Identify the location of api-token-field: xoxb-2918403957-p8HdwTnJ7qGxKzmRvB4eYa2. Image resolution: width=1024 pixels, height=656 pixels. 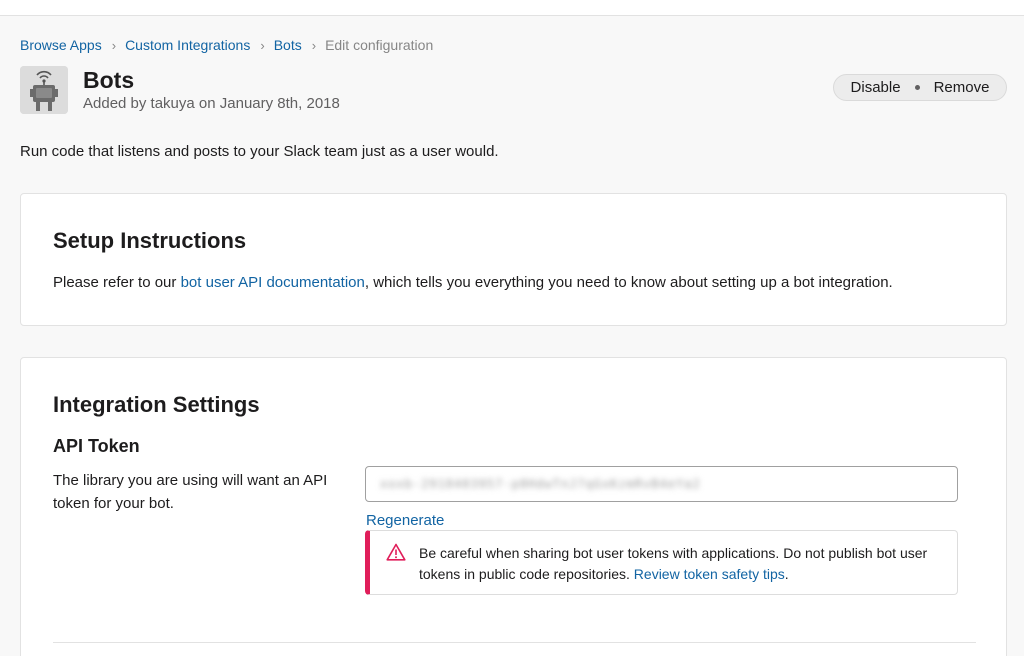
(661, 484).